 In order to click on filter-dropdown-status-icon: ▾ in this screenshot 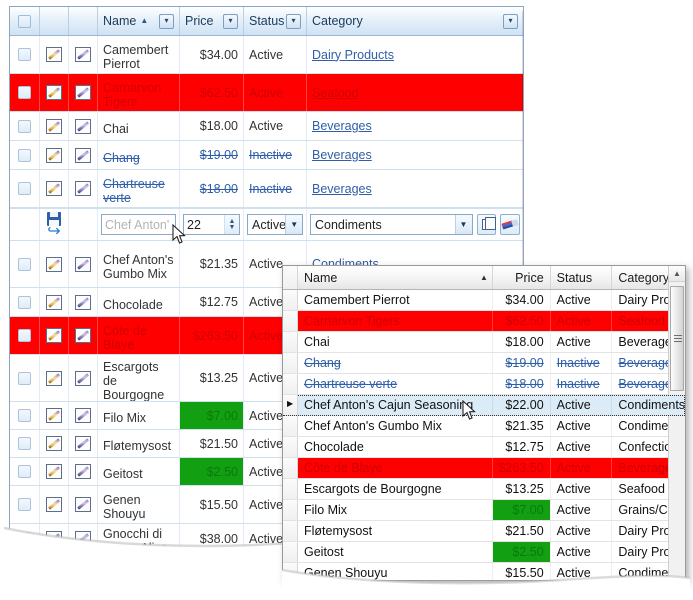, I will do `click(293, 21)`.